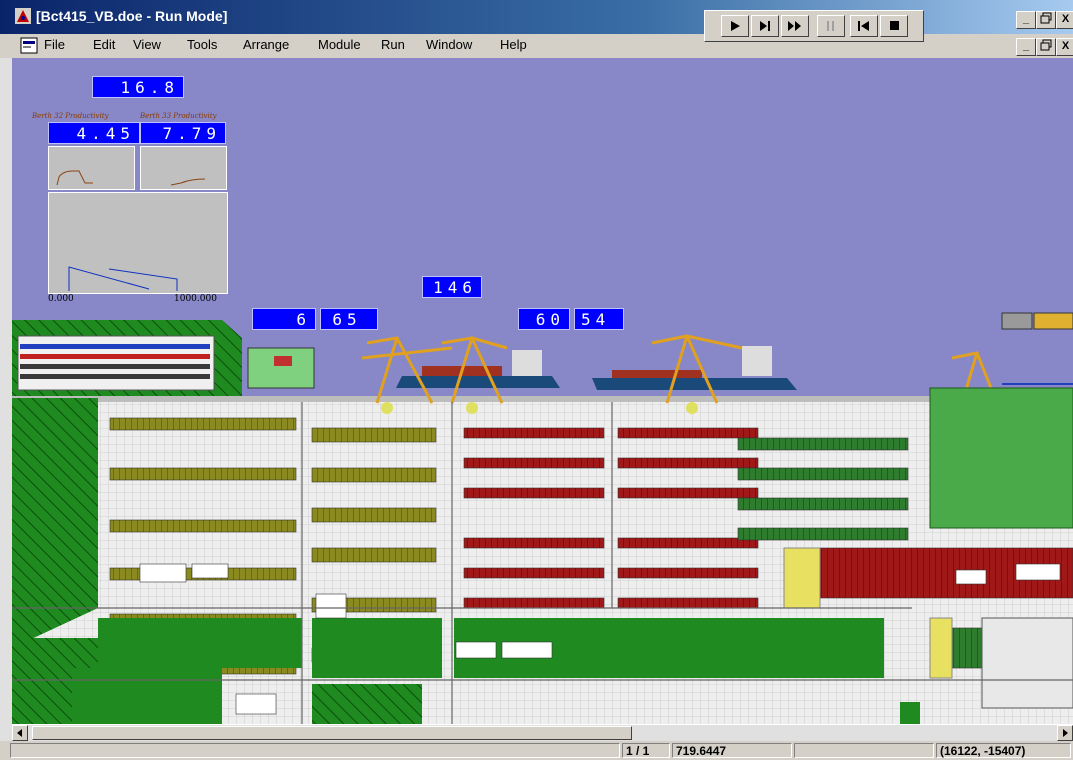  I want to click on menu-module: Module, so click(339, 44).